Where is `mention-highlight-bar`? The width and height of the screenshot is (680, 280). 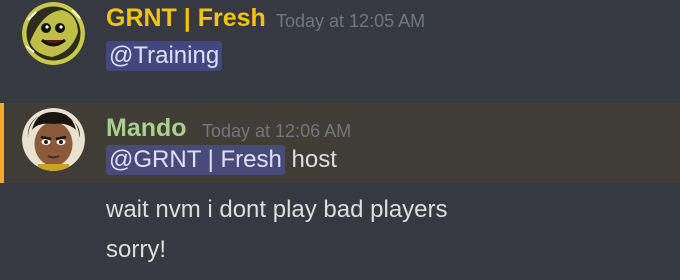
mention-highlight-bar is located at coordinates (2, 143).